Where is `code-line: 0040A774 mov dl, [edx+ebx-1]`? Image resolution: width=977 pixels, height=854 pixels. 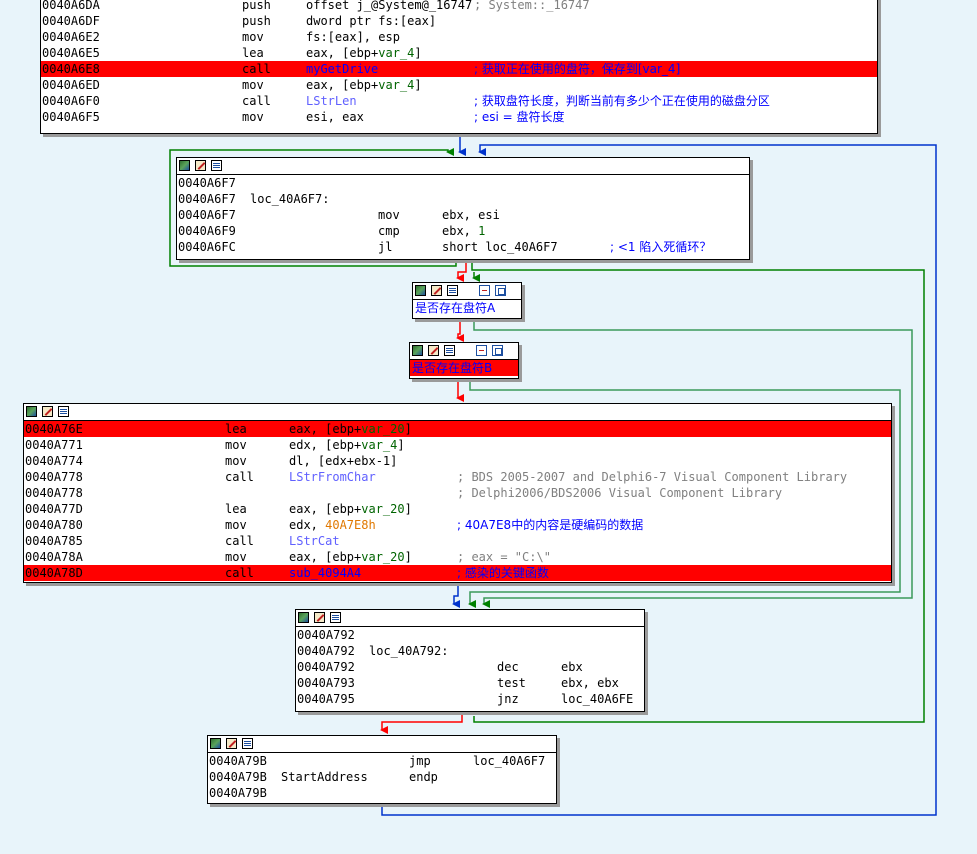 code-line: 0040A774 mov dl, [edx+ebx-1] is located at coordinates (457, 461).